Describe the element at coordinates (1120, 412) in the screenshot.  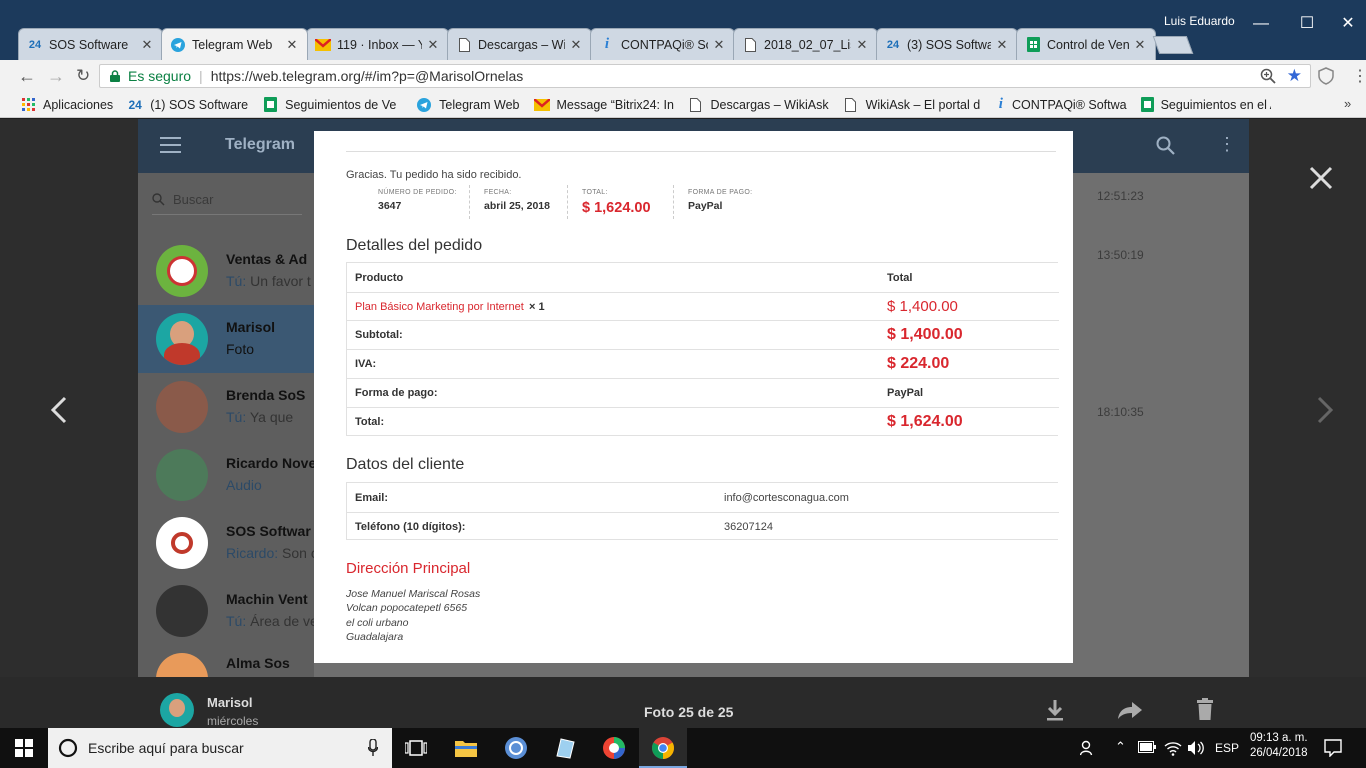
I see `chat-time: 18:10:35` at that location.